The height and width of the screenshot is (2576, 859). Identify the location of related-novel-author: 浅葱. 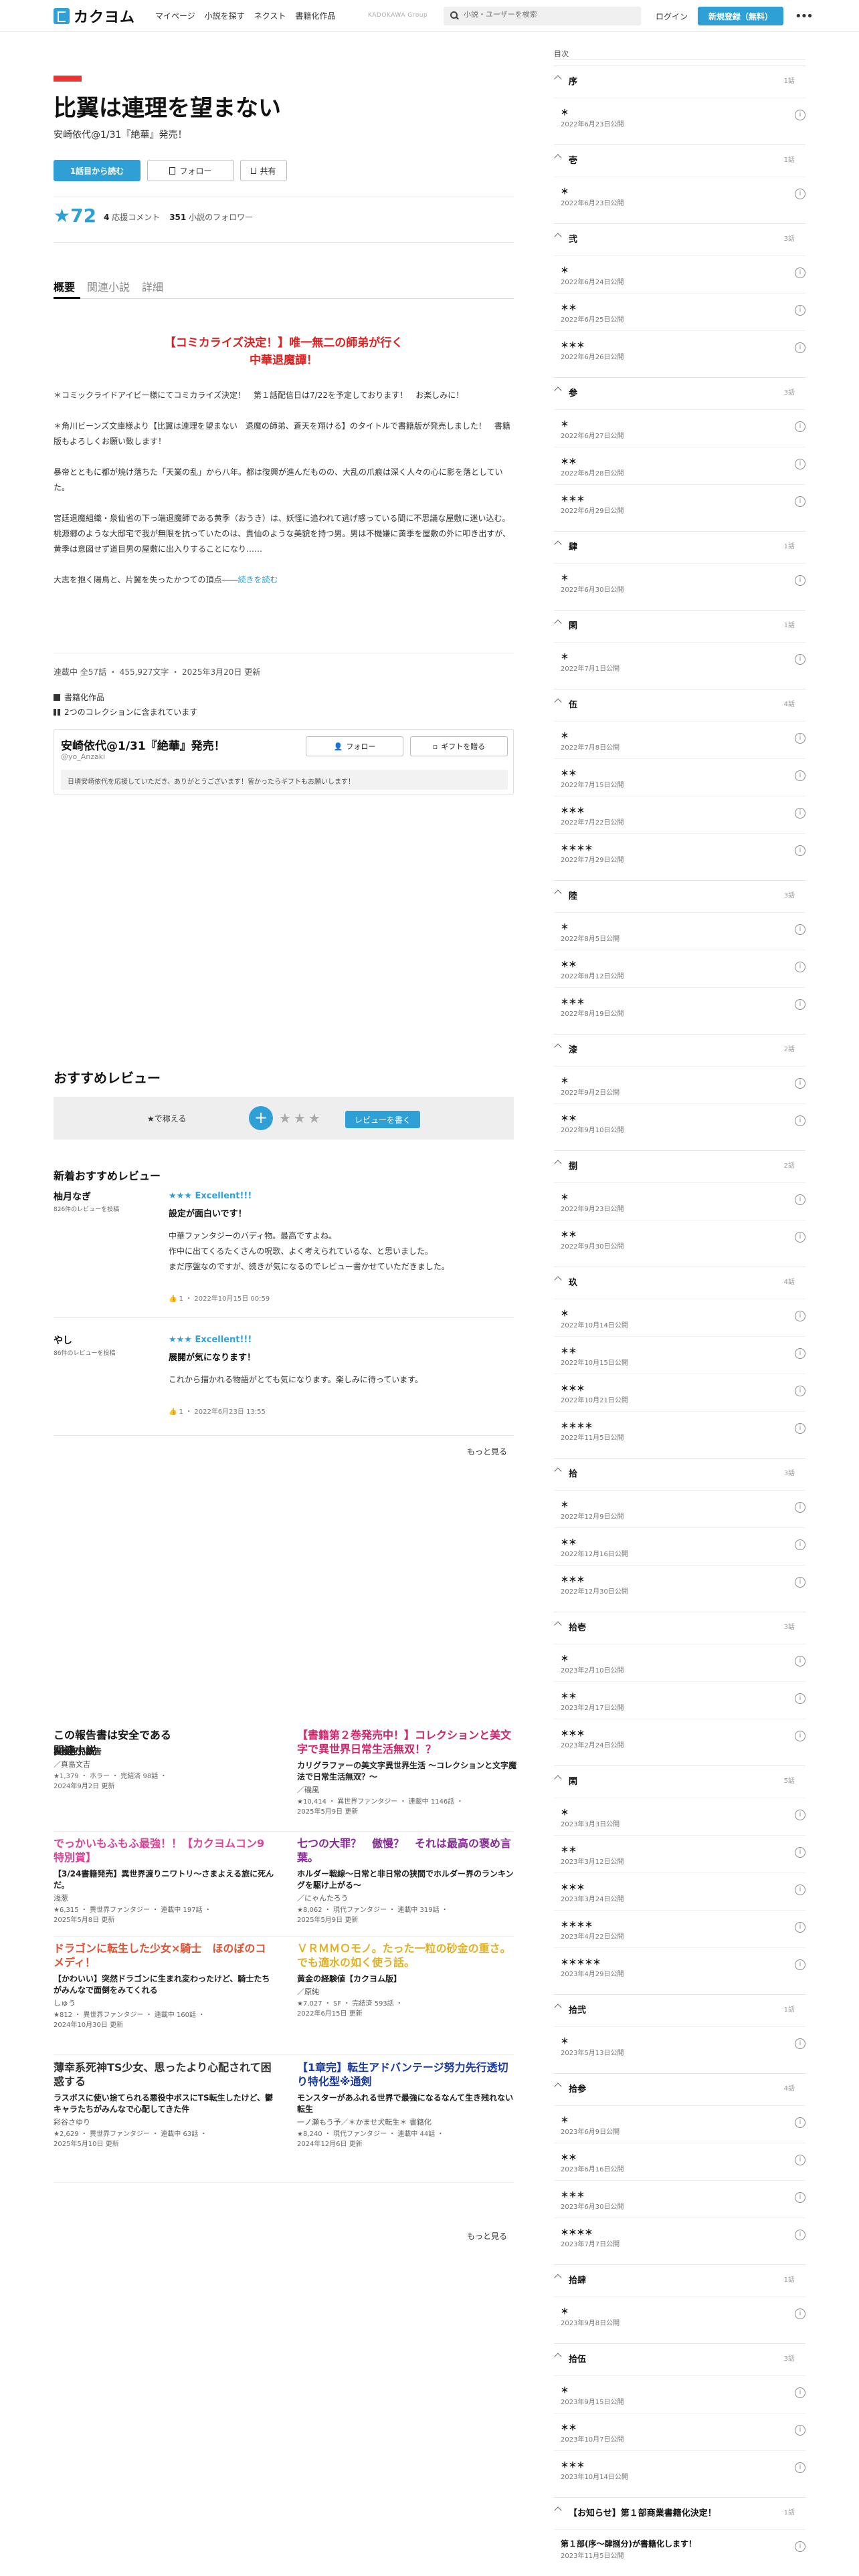
(164, 1898).